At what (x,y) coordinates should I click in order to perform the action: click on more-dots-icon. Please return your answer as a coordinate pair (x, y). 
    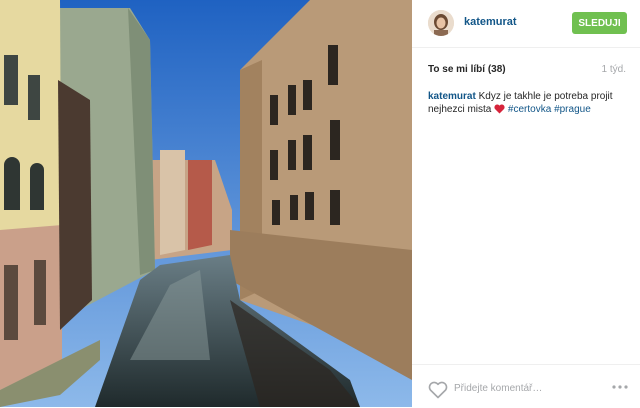
    Looking at the image, I should click on (620, 387).